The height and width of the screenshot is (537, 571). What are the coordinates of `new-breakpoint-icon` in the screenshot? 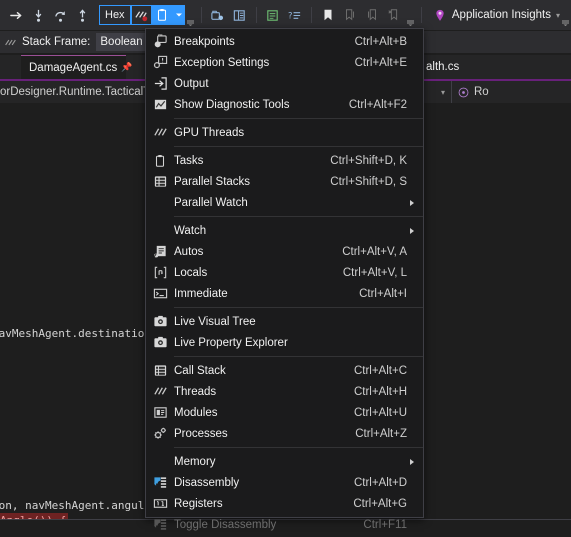 It's located at (218, 15).